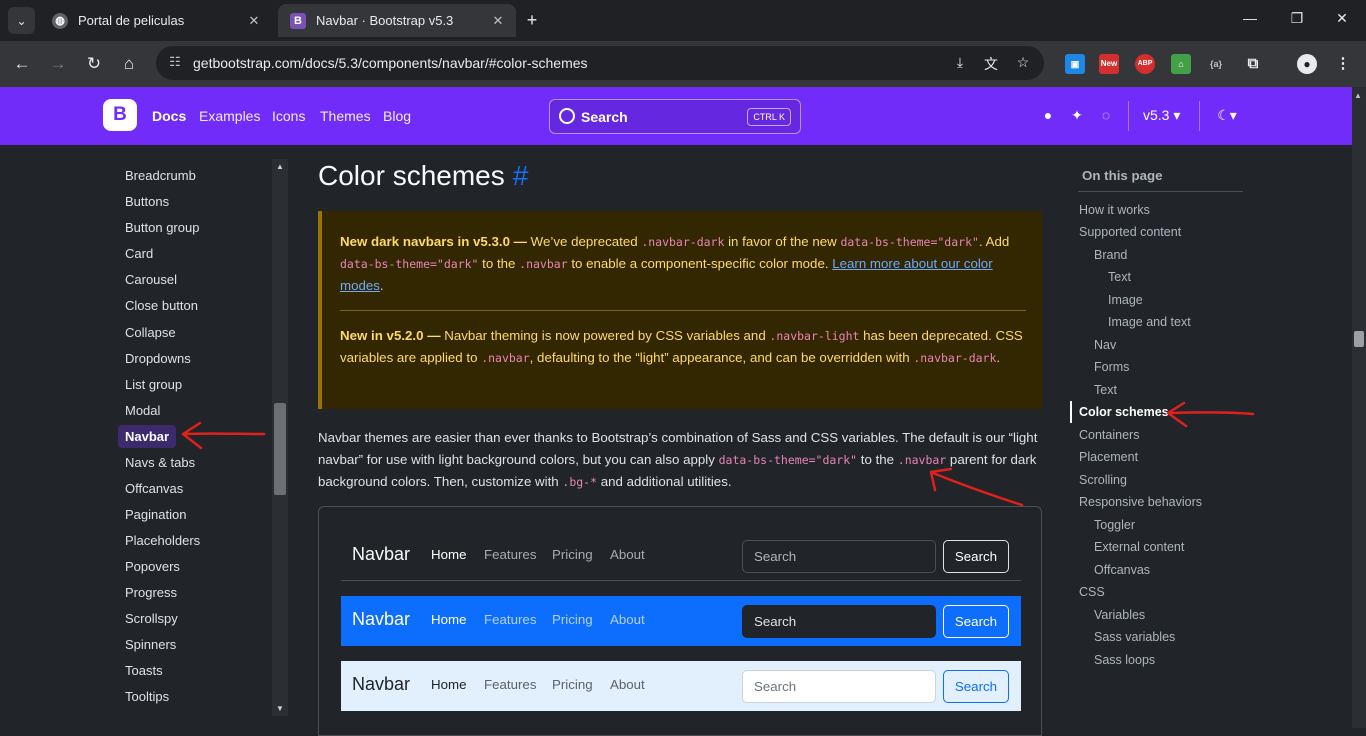 The image size is (1366, 736). Describe the element at coordinates (21, 20) in the screenshot. I see `tab-search-button: ⌄` at that location.